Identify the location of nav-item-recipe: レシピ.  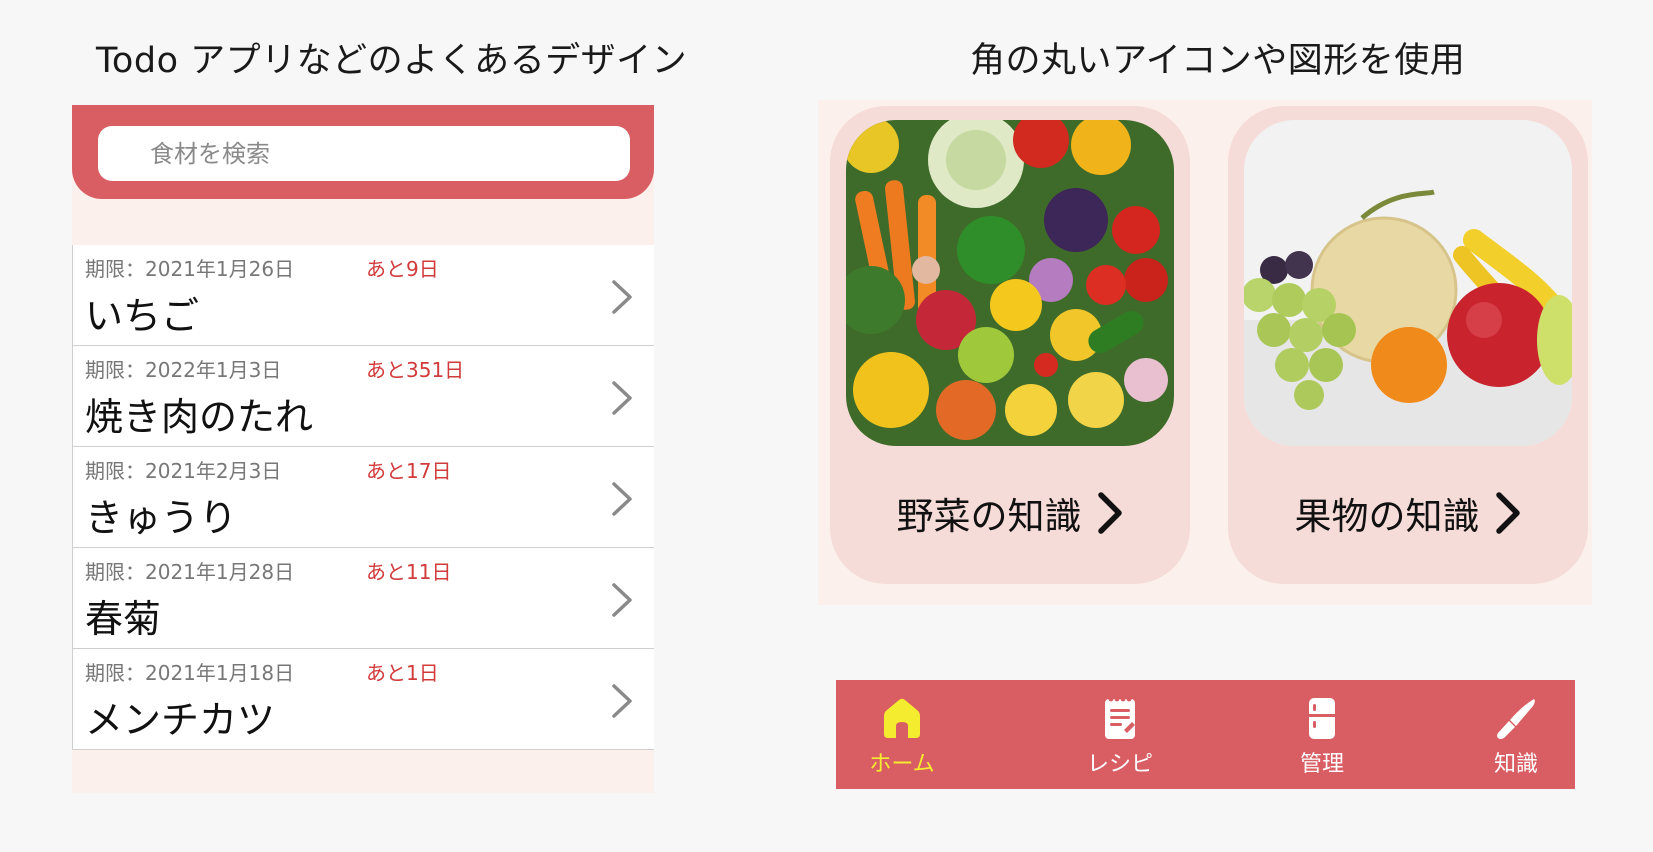
(1120, 734).